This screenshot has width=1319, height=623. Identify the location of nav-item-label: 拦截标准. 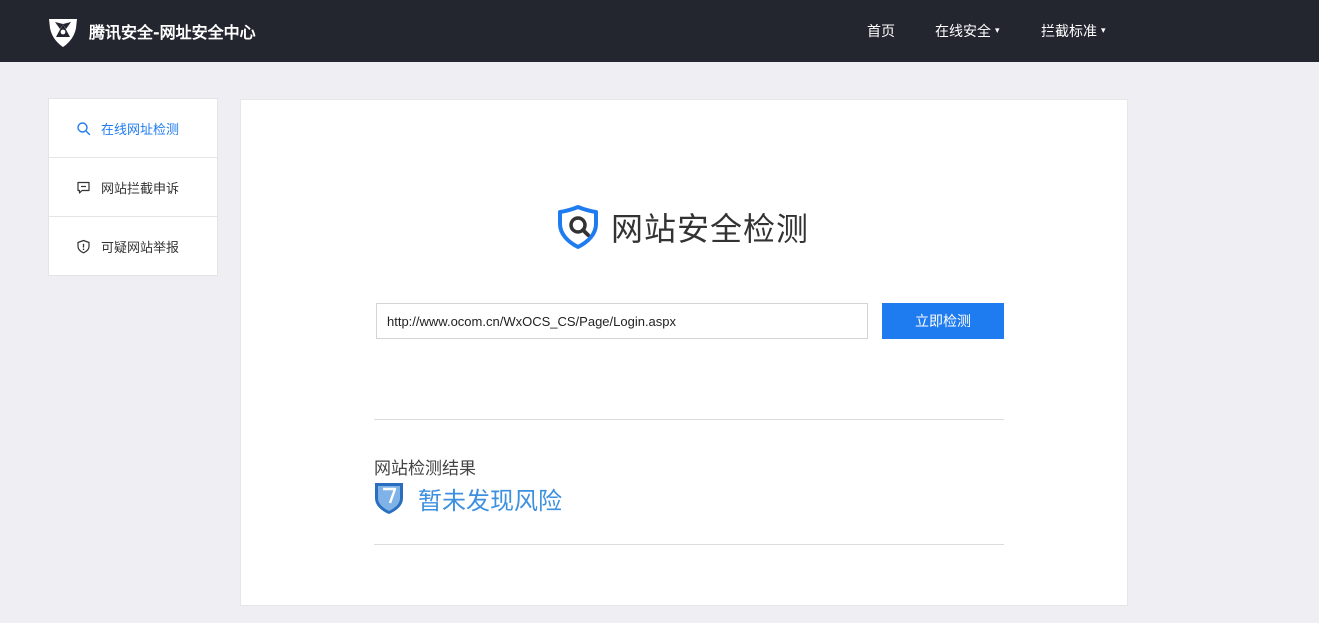
(1069, 32).